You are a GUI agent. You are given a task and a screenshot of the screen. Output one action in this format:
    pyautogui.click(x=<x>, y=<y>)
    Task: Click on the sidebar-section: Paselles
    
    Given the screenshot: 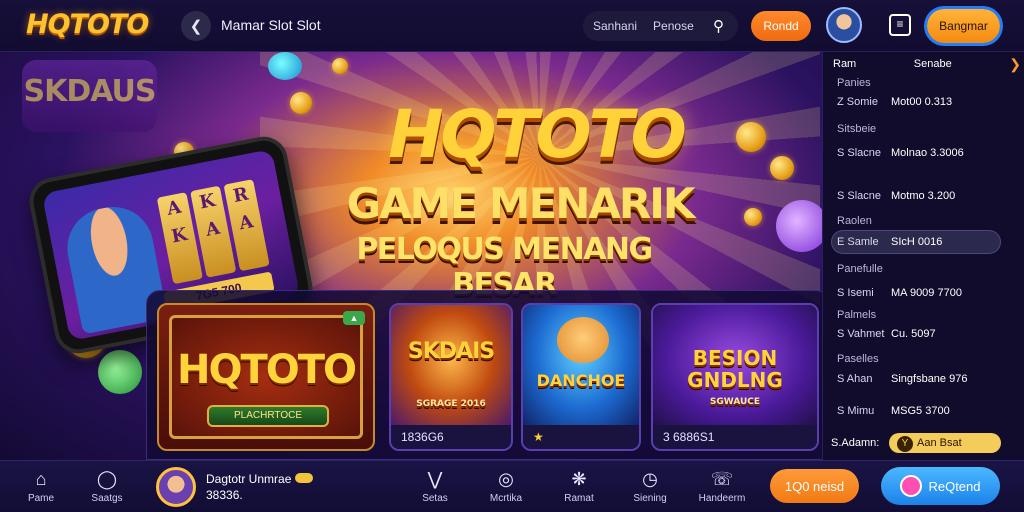 What is the action you would take?
    pyautogui.click(x=858, y=359)
    